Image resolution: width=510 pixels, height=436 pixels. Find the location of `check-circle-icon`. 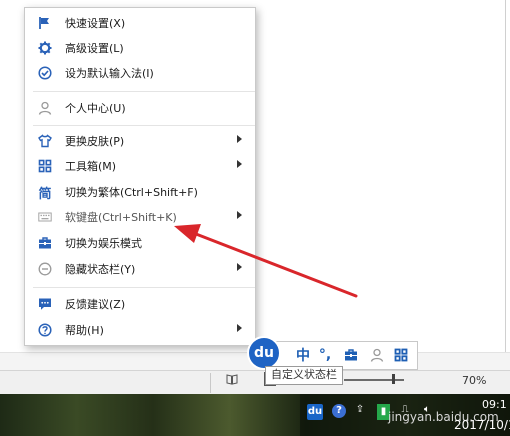

check-circle-icon is located at coordinates (45, 73).